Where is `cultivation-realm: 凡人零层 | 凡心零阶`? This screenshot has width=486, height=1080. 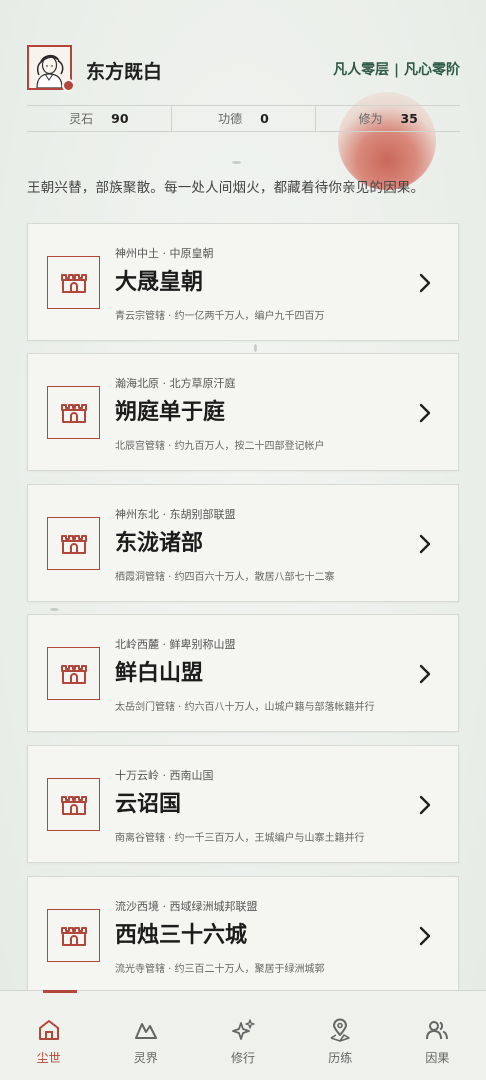
cultivation-realm: 凡人零层 | 凡心零阶 is located at coordinates (396, 70).